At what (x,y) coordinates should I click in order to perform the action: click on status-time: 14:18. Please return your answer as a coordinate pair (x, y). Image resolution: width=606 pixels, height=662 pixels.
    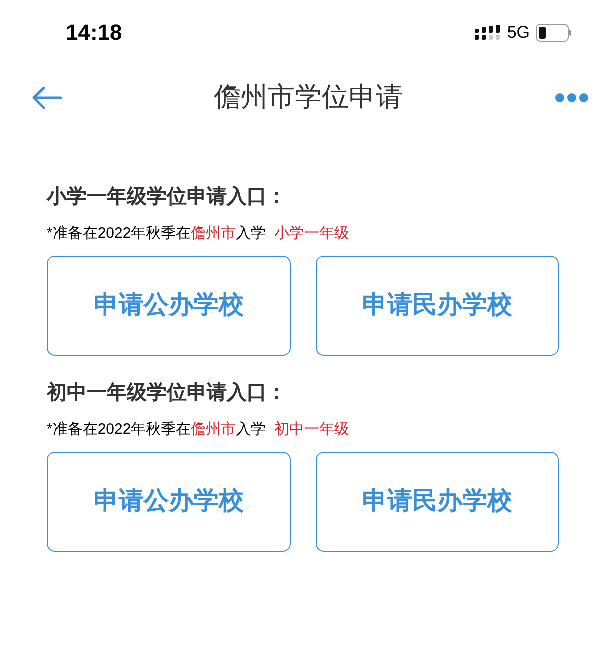
    Looking at the image, I should click on (94, 33).